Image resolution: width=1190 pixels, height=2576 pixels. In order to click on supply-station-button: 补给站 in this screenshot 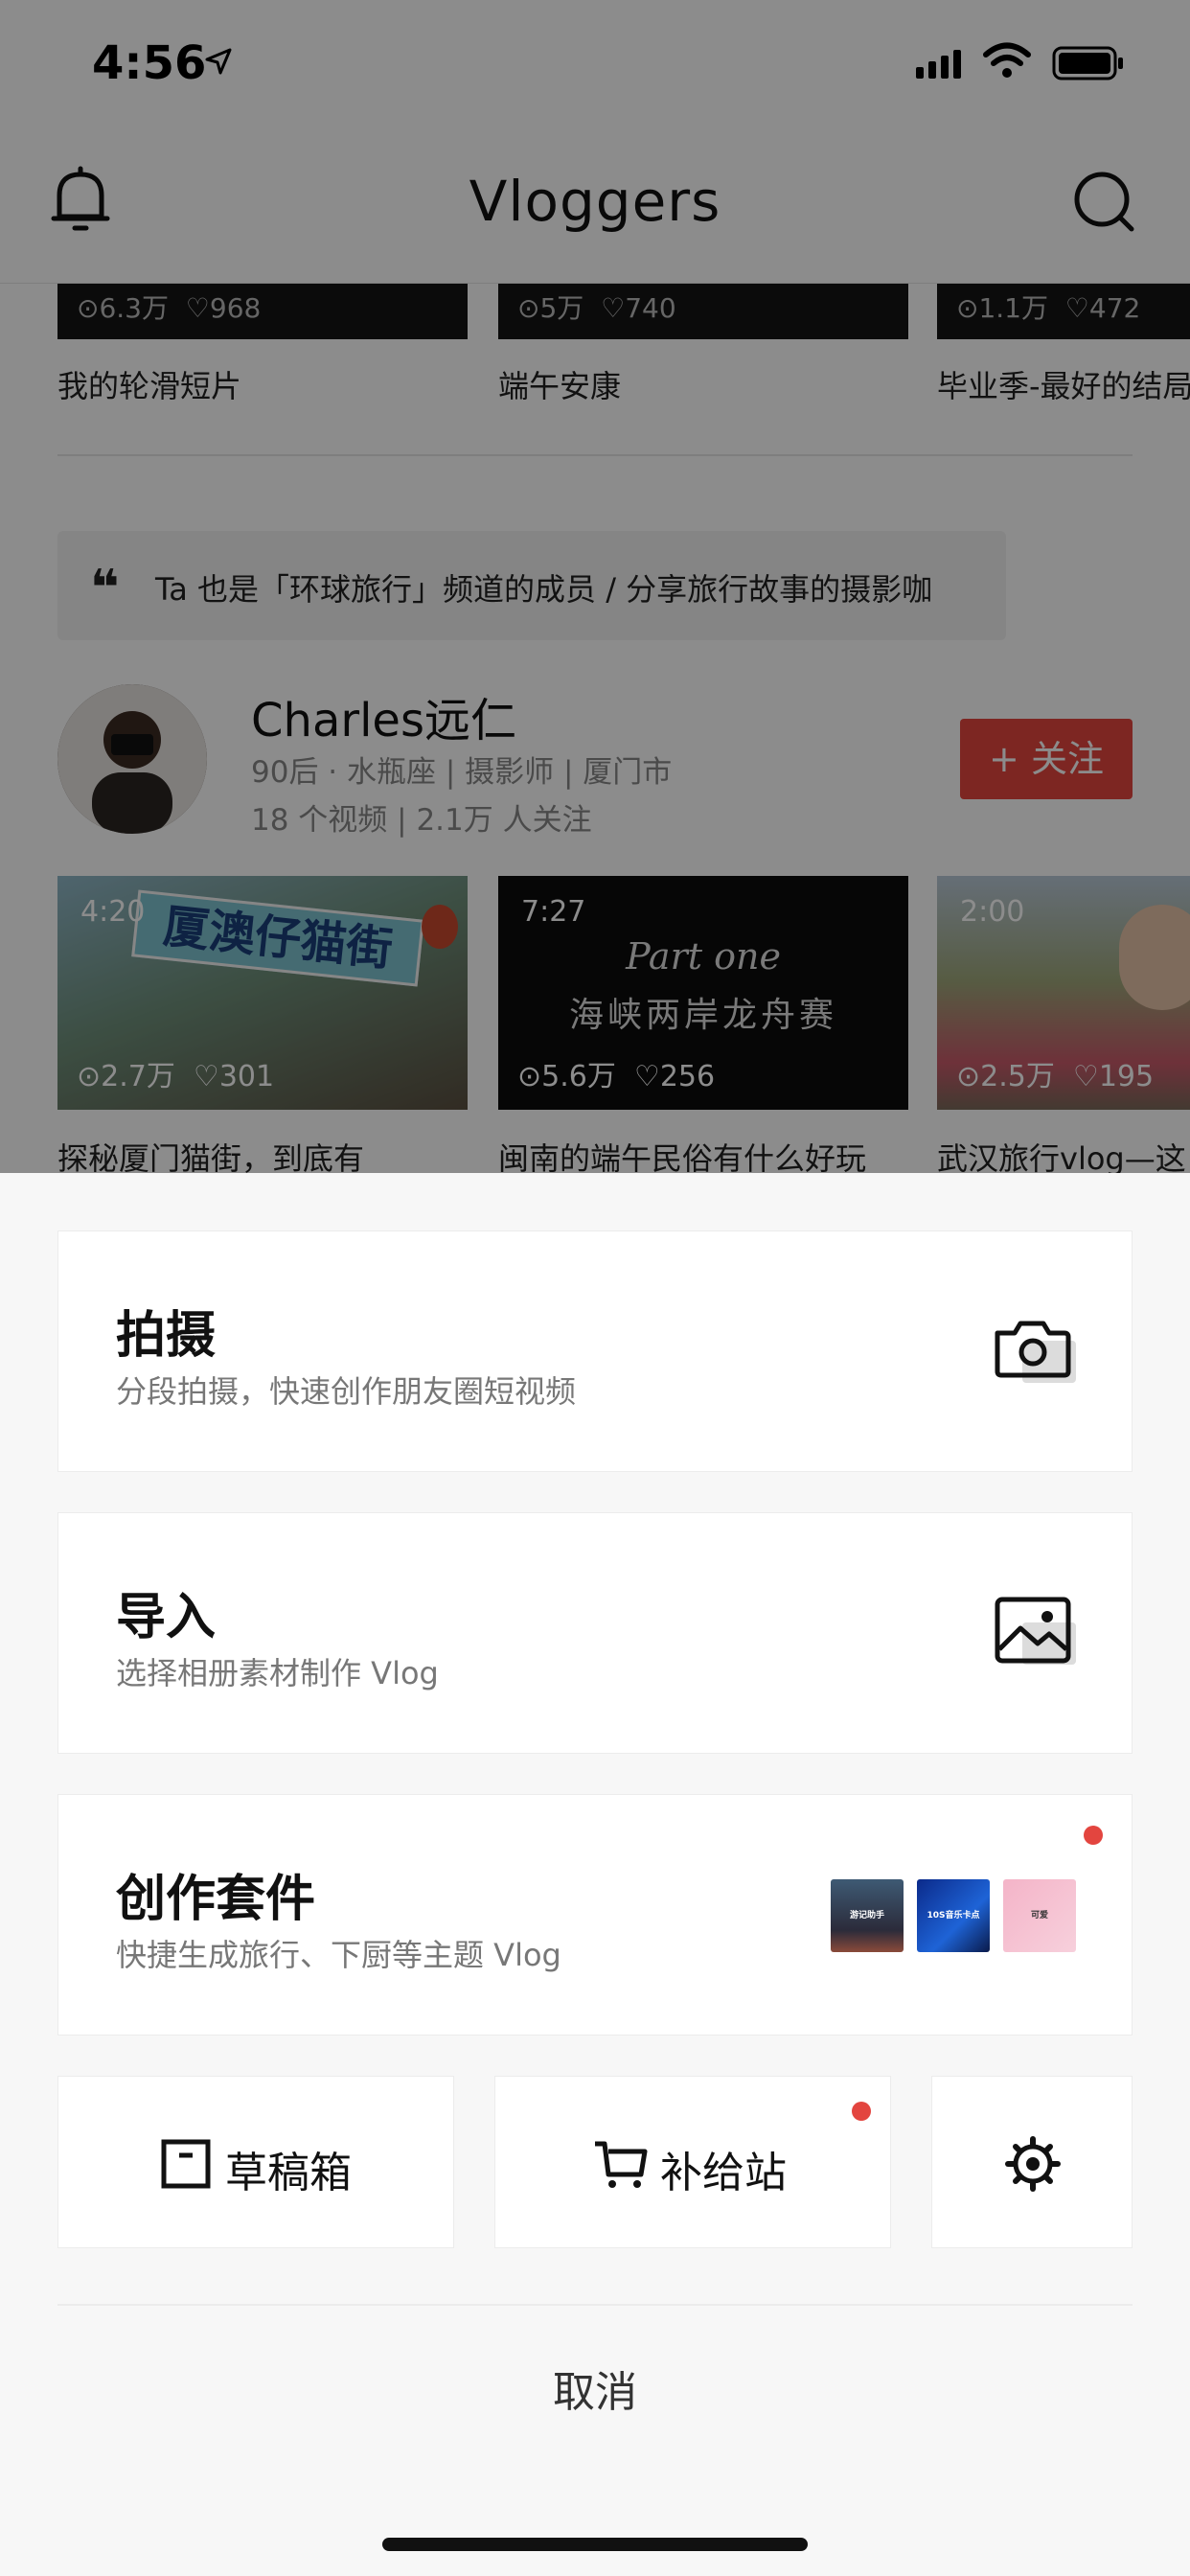, I will do `click(693, 2162)`.